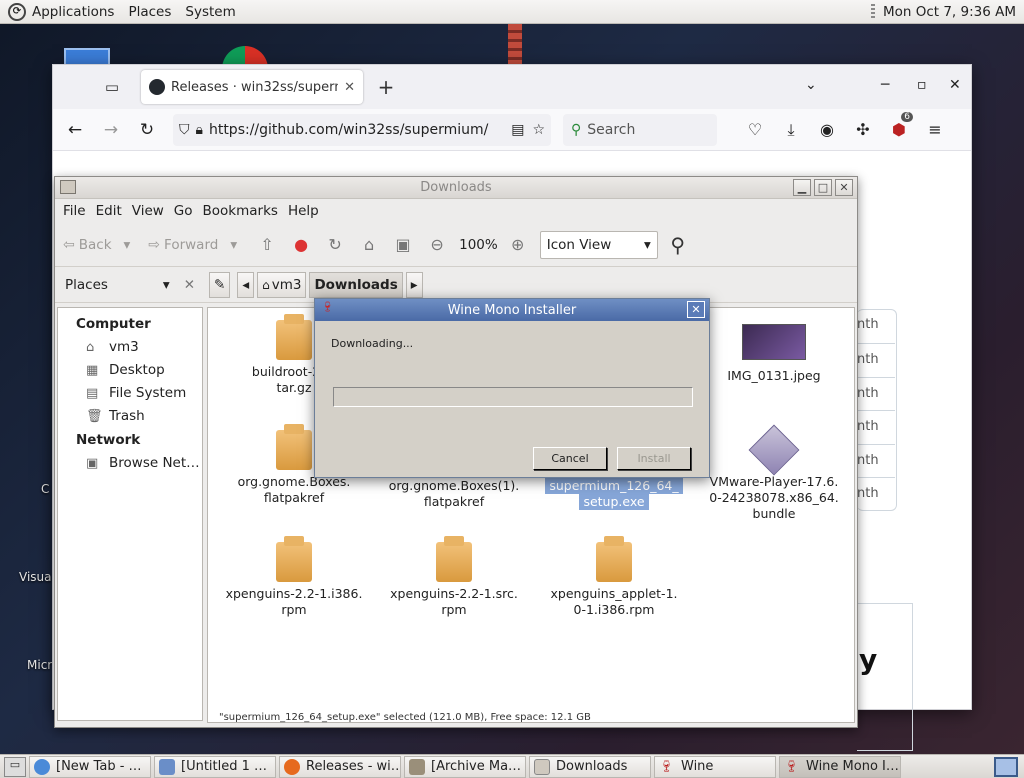  What do you see at coordinates (437, 245) in the screenshot?
I see `zoom-out-icon: ⊖` at bounding box center [437, 245].